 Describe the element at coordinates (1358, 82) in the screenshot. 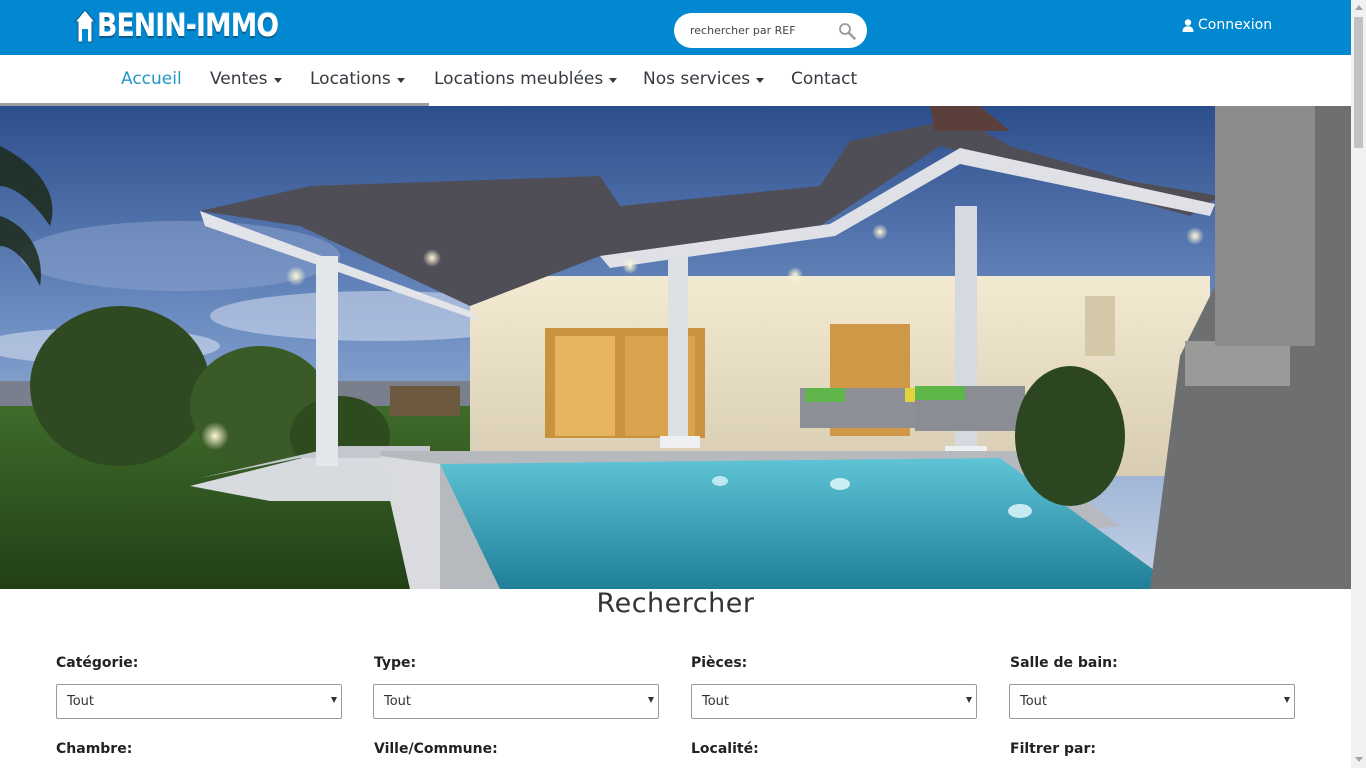

I see `scroll-thumb` at that location.